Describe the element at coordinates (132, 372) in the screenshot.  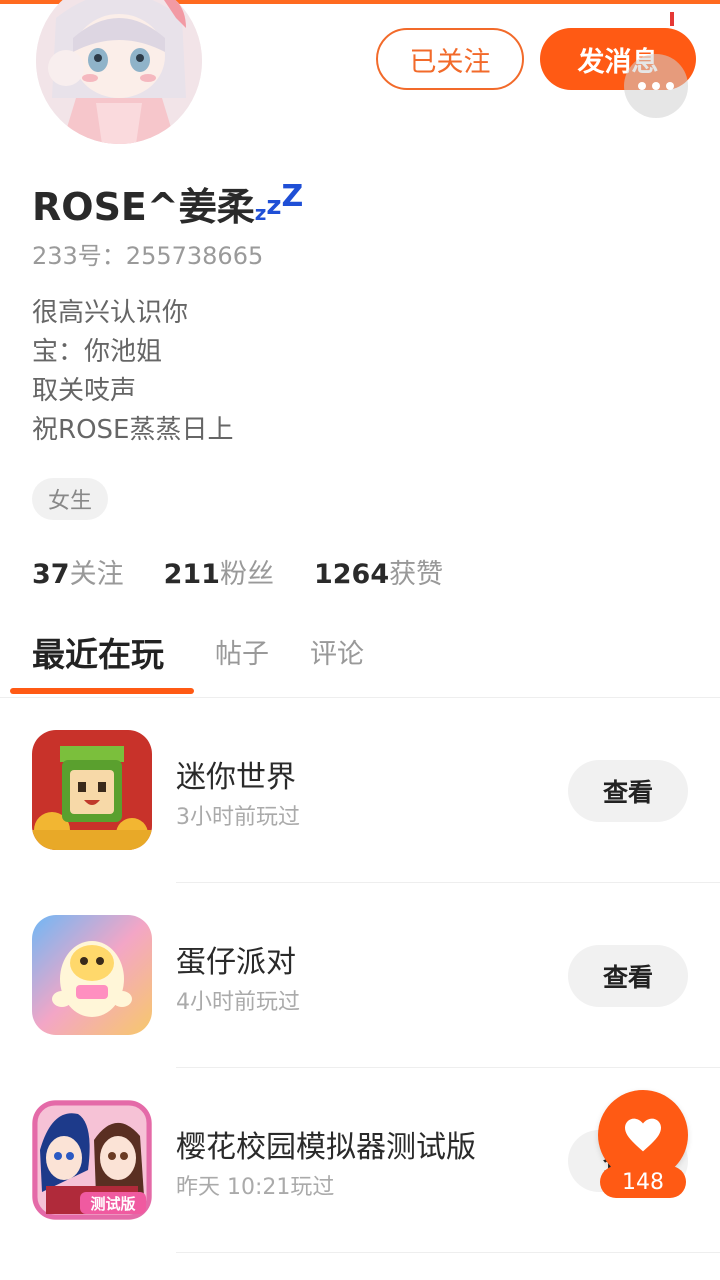
I see `bio: 很高兴认识你 宝：你池姐 取关吱声 祝ROSE蒸蒸日上` at that location.